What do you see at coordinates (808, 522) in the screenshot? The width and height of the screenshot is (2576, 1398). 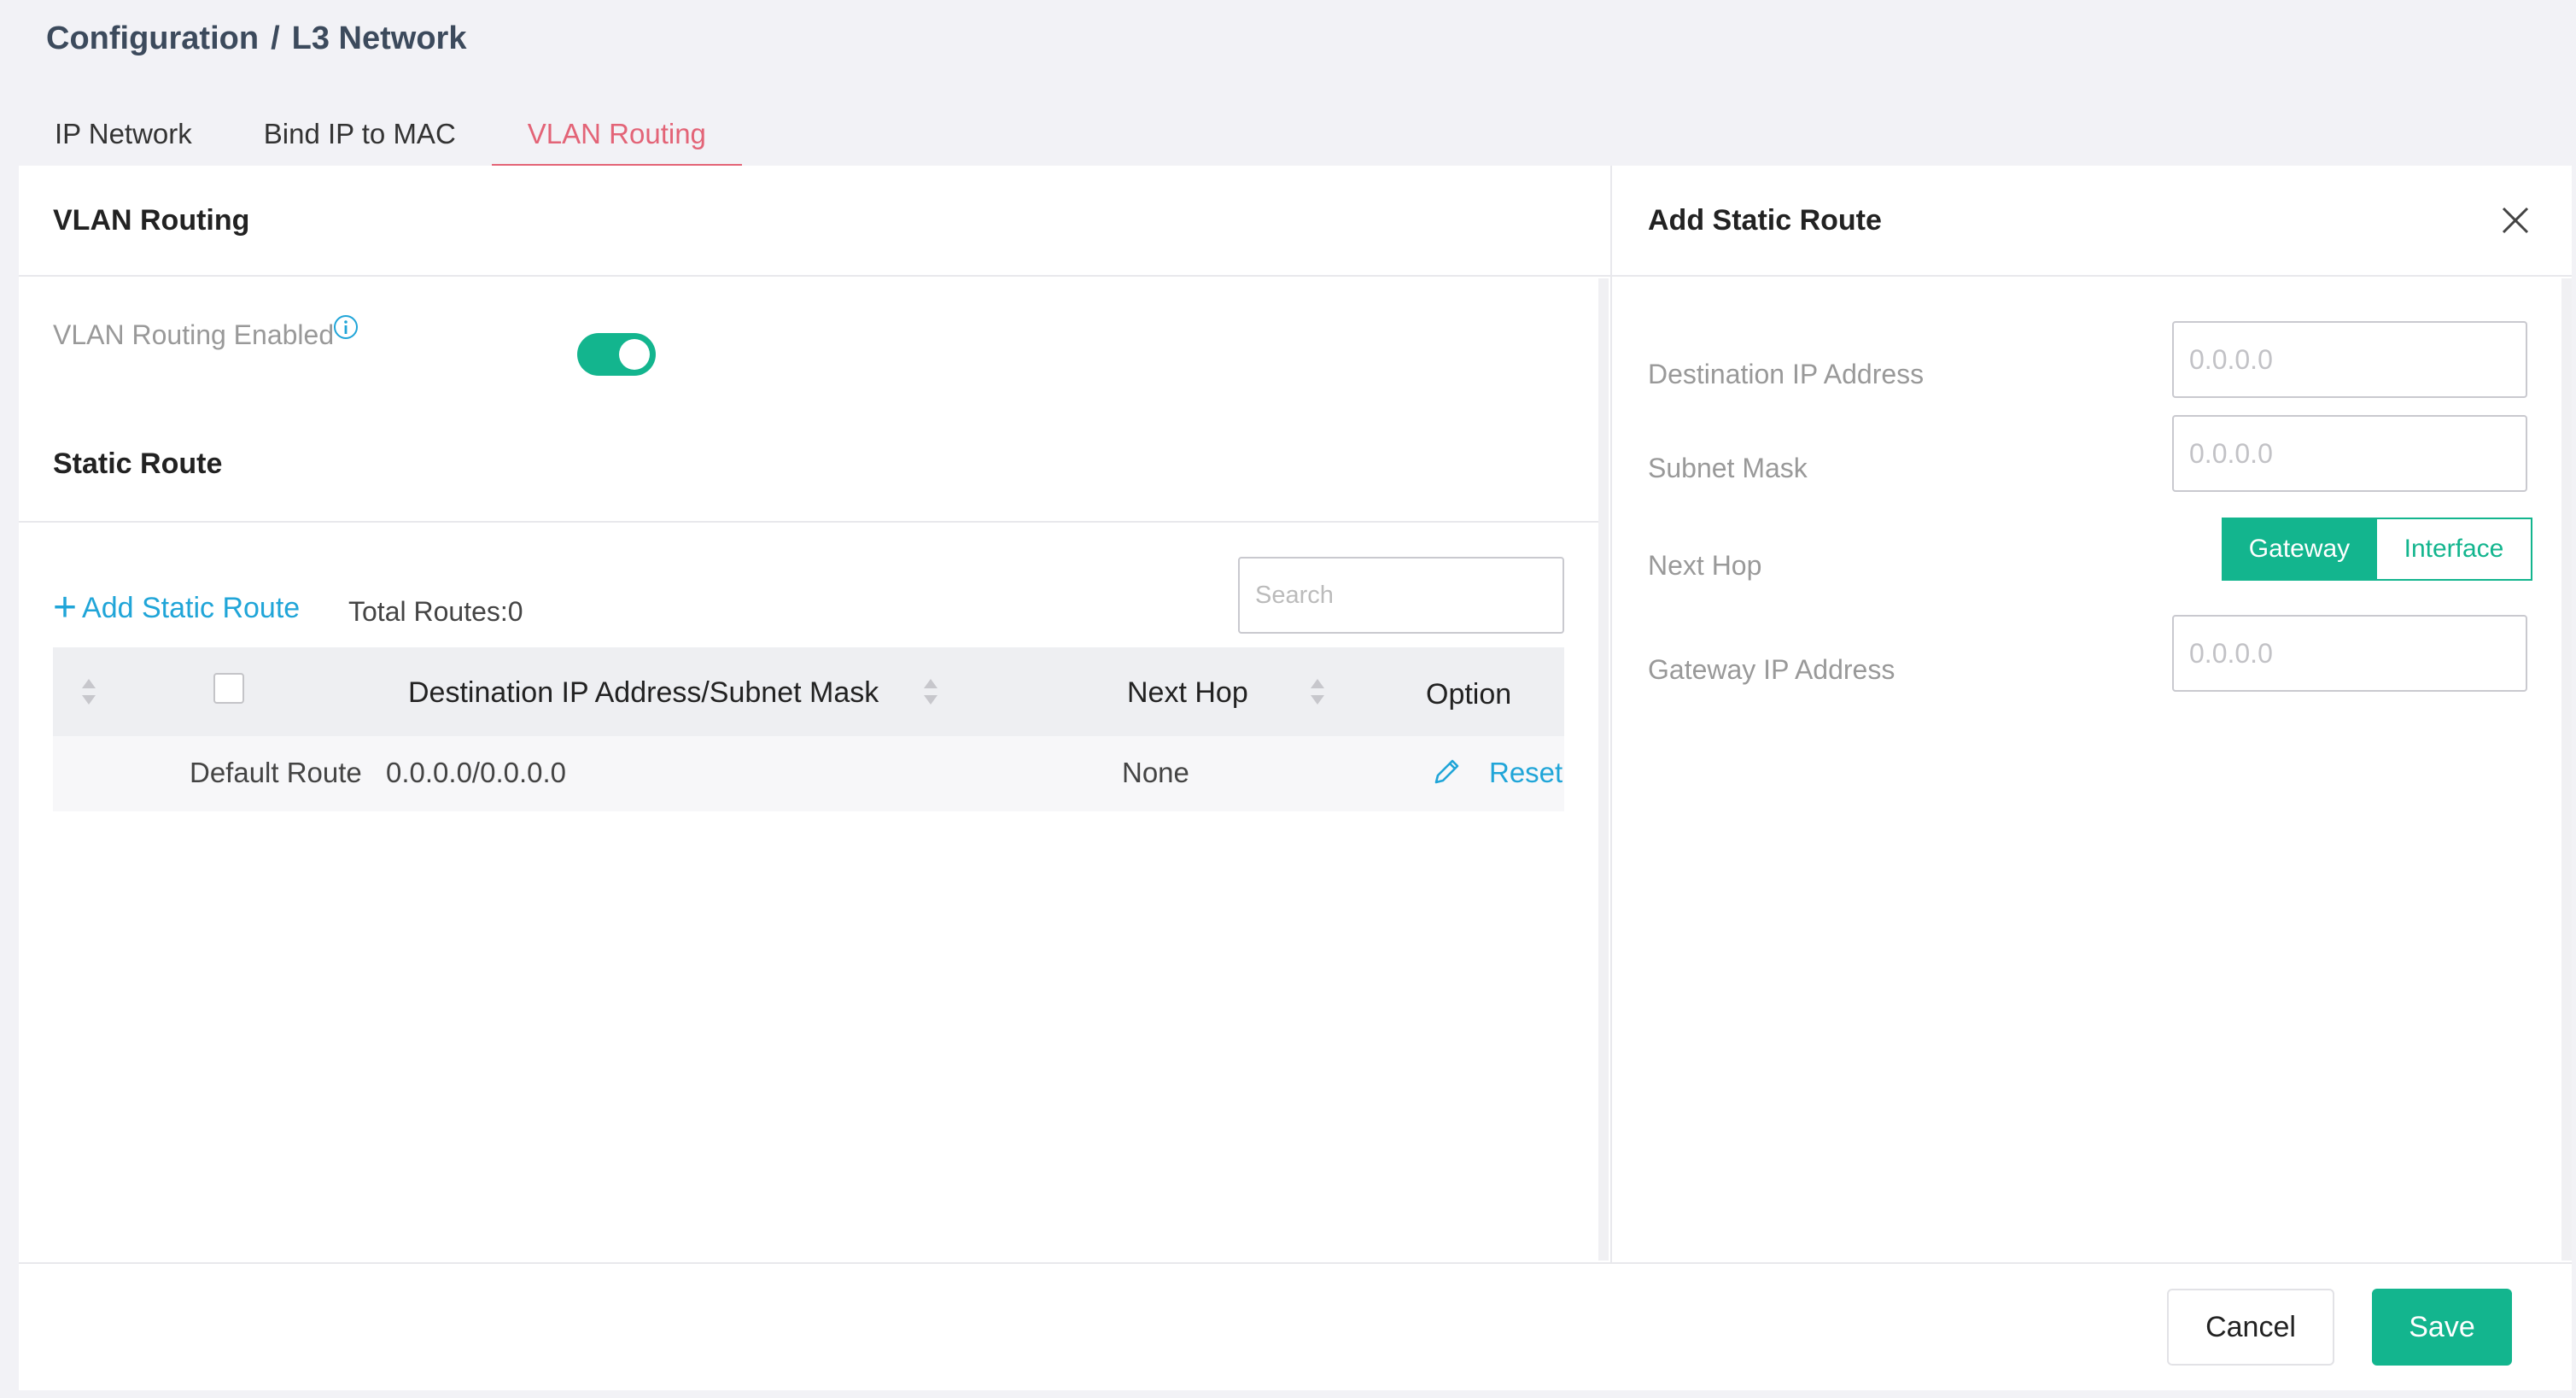 I see `divider` at bounding box center [808, 522].